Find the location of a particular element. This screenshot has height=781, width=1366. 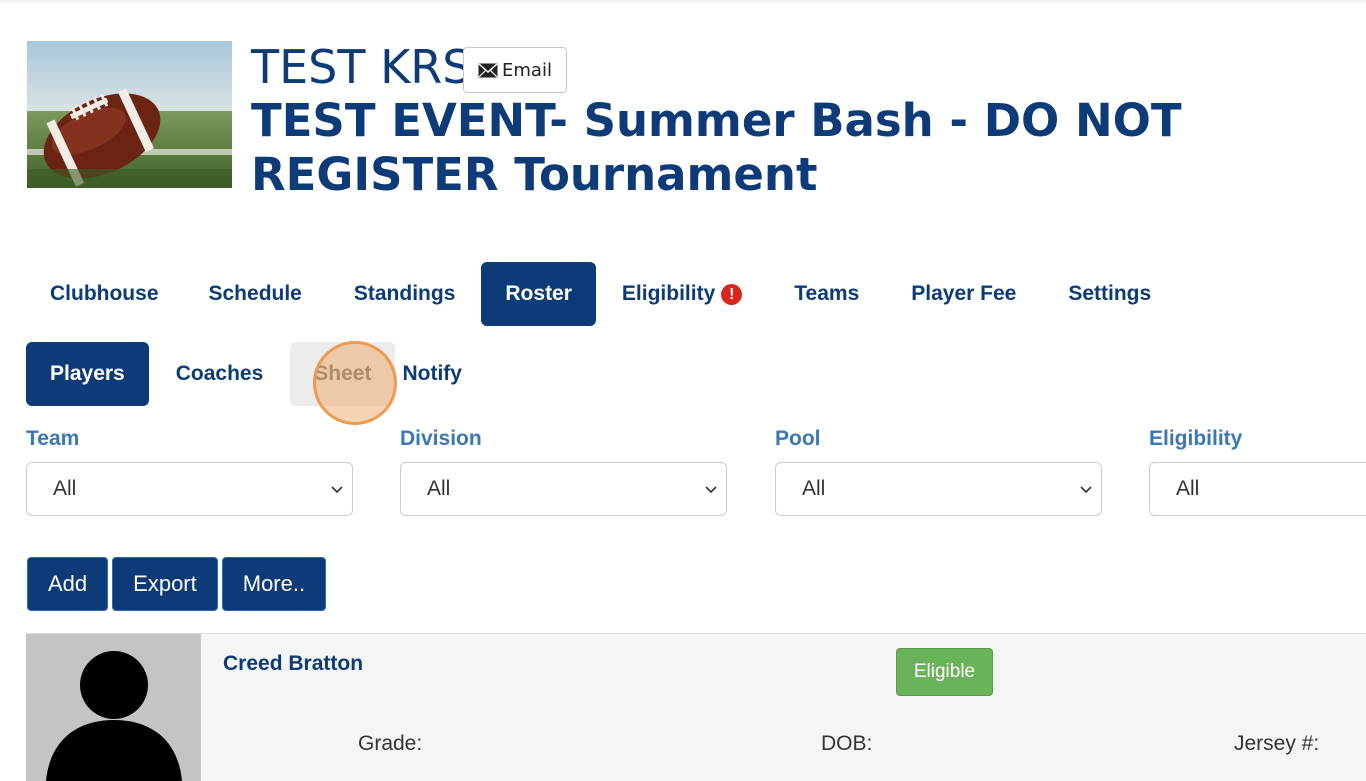

event-logo-image is located at coordinates (129, 114).